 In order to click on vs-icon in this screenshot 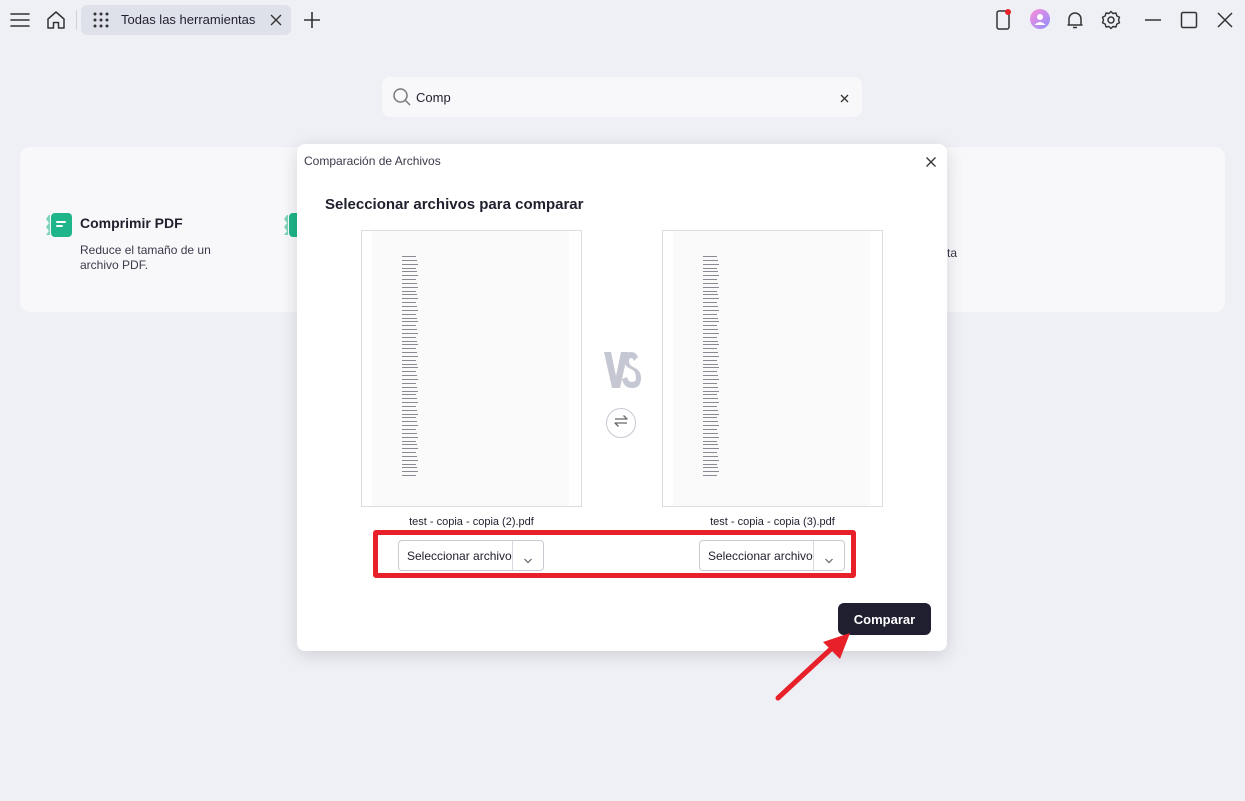, I will do `click(623, 370)`.